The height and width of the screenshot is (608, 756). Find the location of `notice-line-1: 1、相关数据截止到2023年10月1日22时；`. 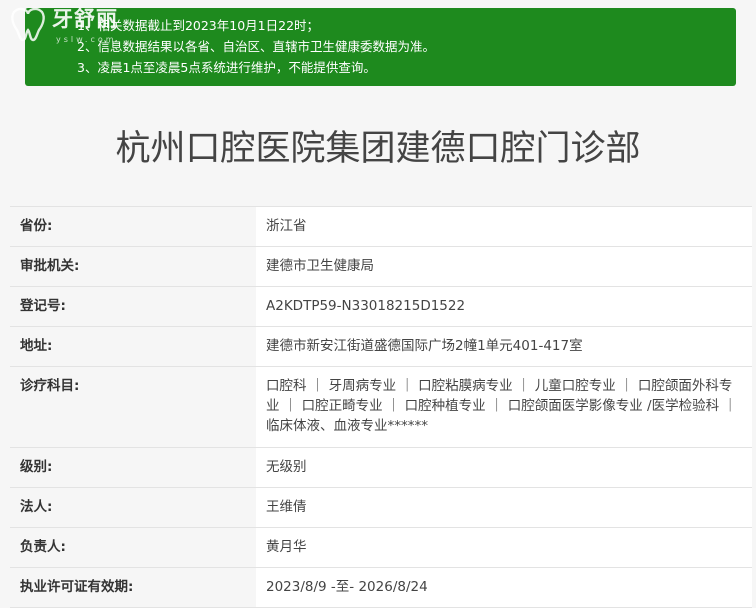

notice-line-1: 1、相关数据截止到2023年10月1日22时； is located at coordinates (198, 25).